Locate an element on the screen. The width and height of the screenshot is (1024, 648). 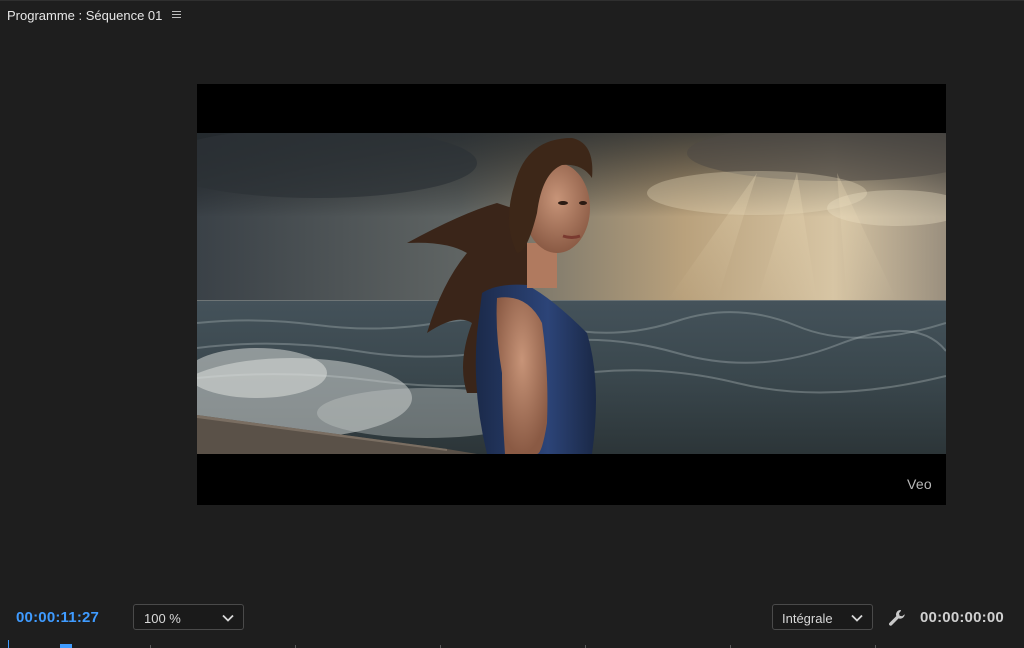
timeline-ruler is located at coordinates (512, 644).